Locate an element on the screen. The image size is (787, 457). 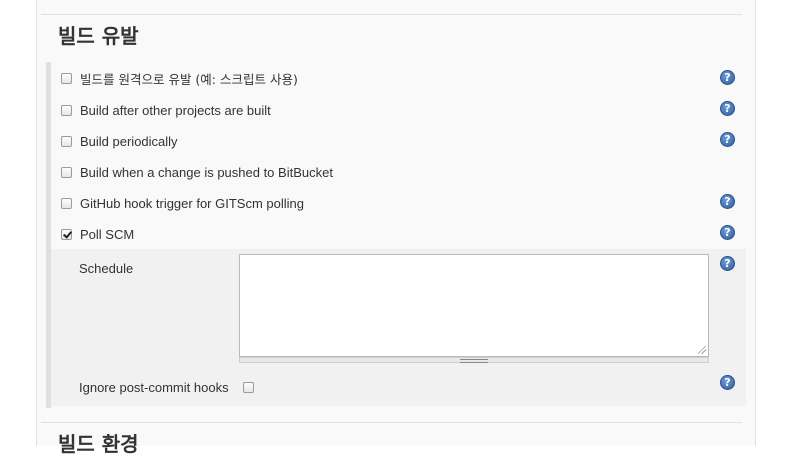
trigger-remote-label: 빌드를 원격으로 유발 (예: 스크립트 사용) is located at coordinates (189, 79).